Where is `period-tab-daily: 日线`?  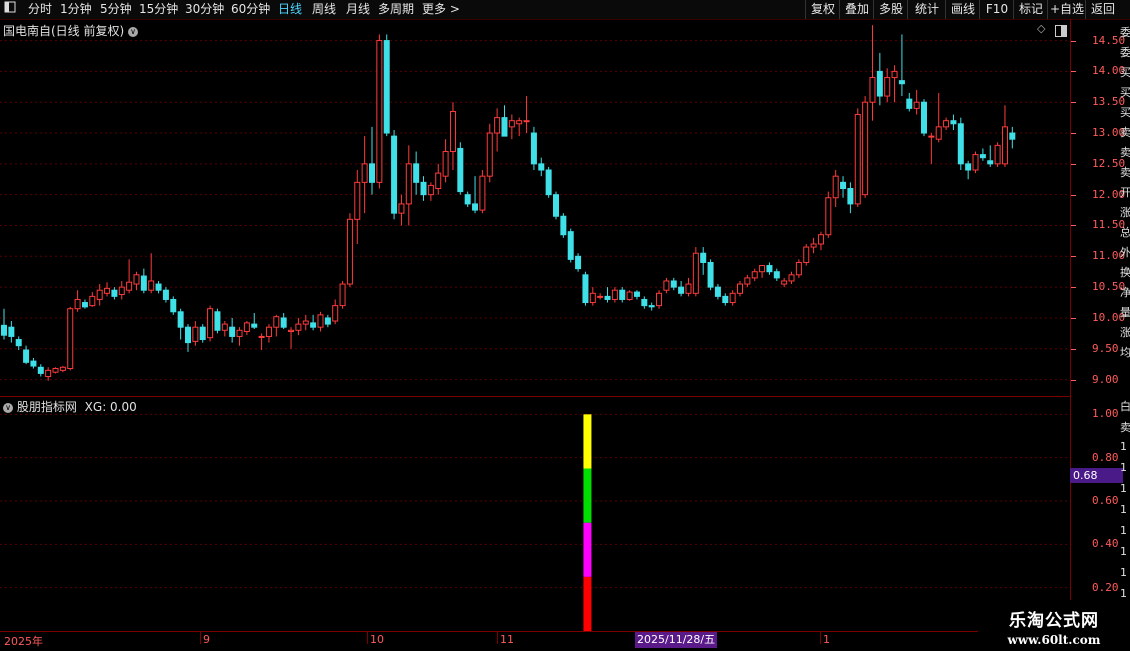
period-tab-daily: 日线 is located at coordinates (290, 9).